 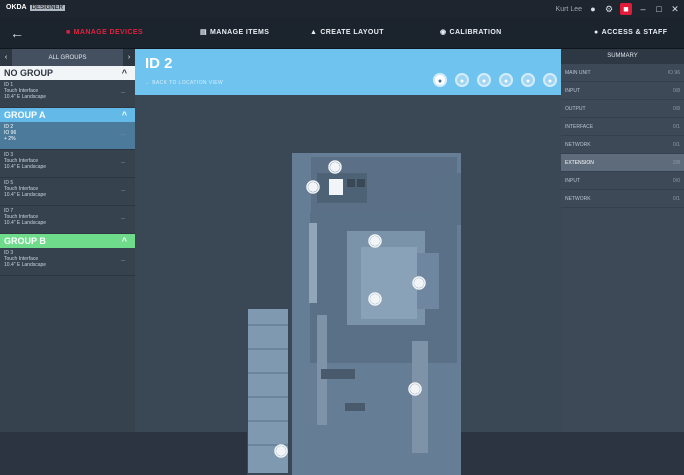 What do you see at coordinates (29, 73) in the screenshot?
I see `group-name: NO GROUP` at bounding box center [29, 73].